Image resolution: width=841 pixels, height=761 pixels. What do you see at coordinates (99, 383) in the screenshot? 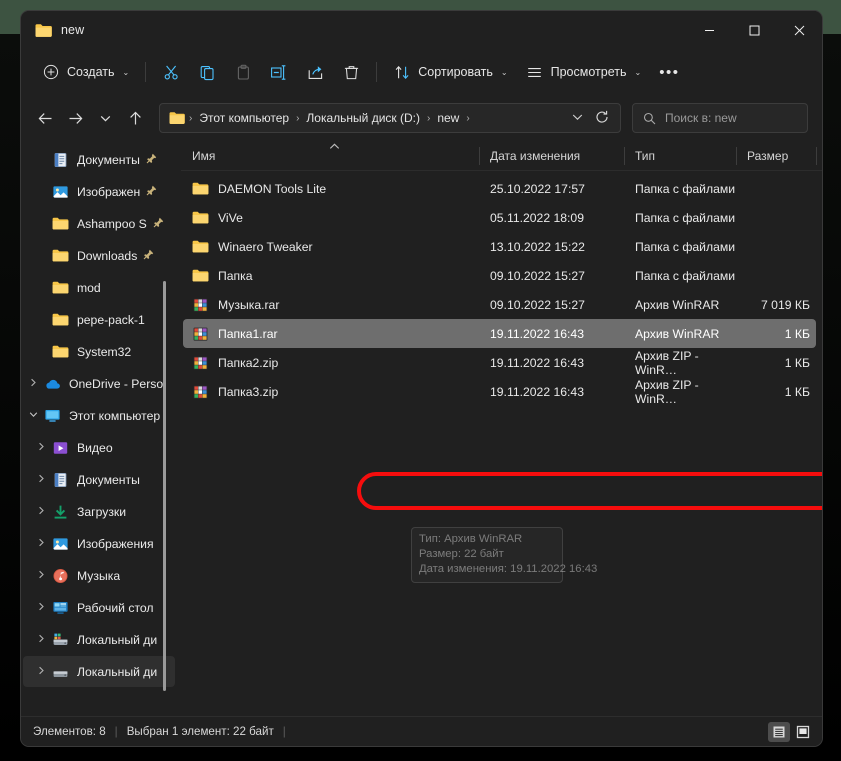
I see `sidebar-item-7: OneDrive - Perso` at bounding box center [99, 383].